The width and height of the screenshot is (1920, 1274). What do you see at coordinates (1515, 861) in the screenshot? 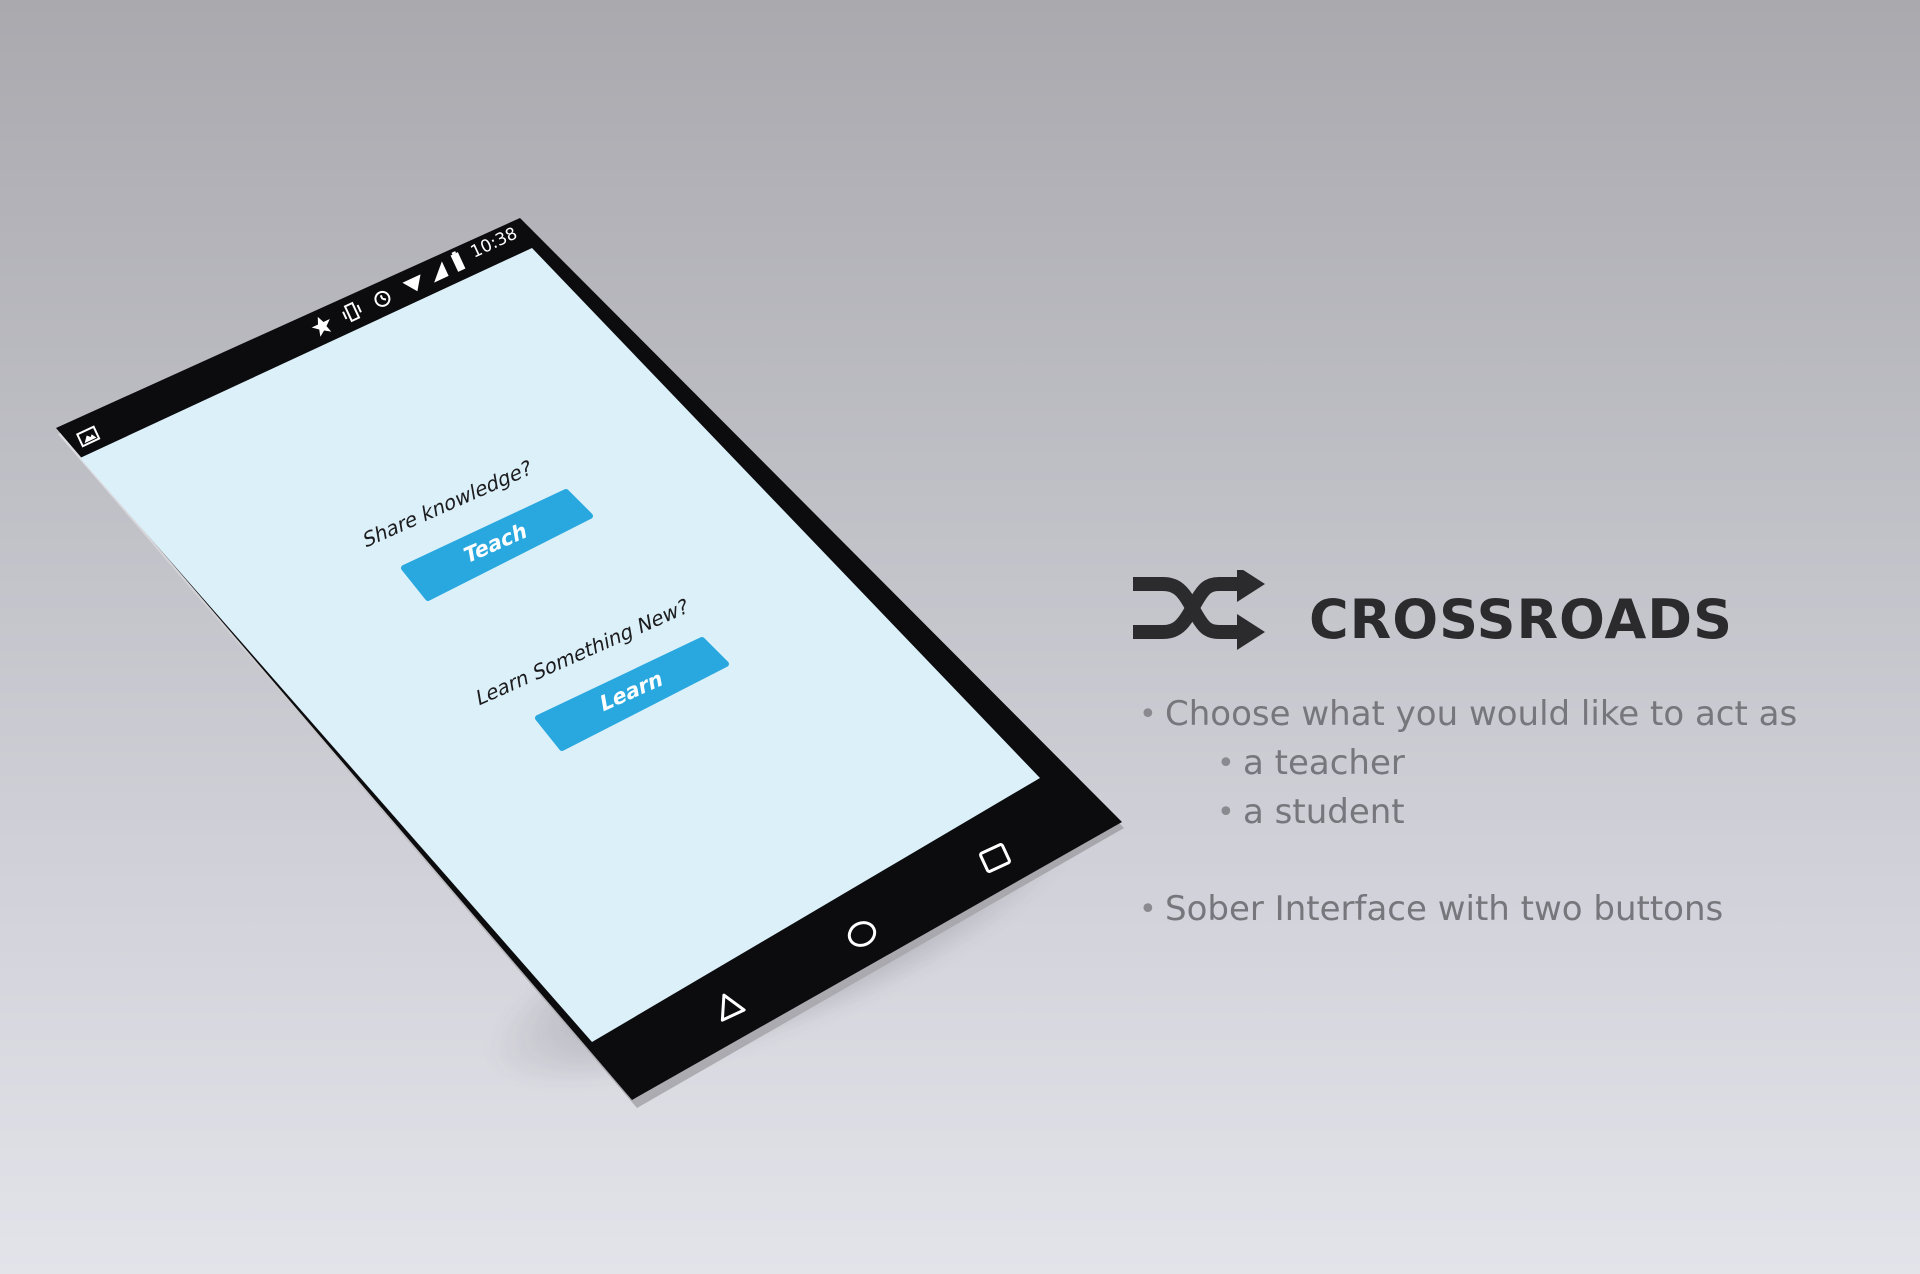
I see `spacer` at bounding box center [1515, 861].